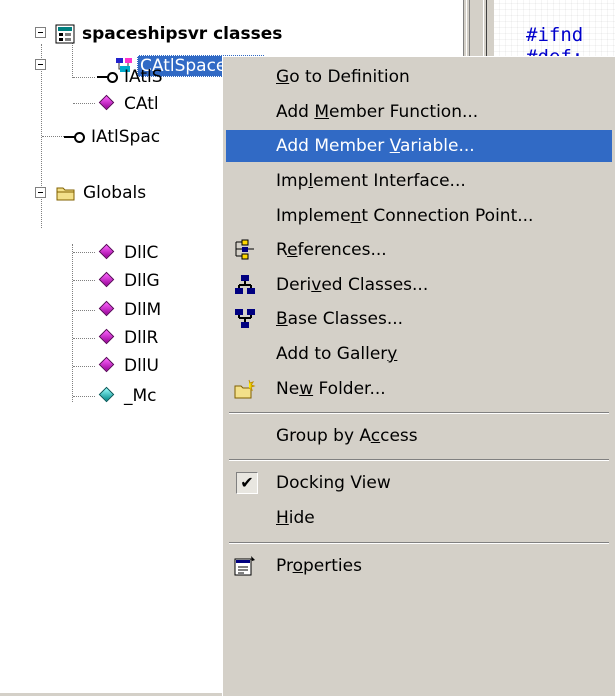 Image resolution: width=615 pixels, height=696 pixels. Describe the element at coordinates (245, 566) in the screenshot. I see `properties-icon` at that location.